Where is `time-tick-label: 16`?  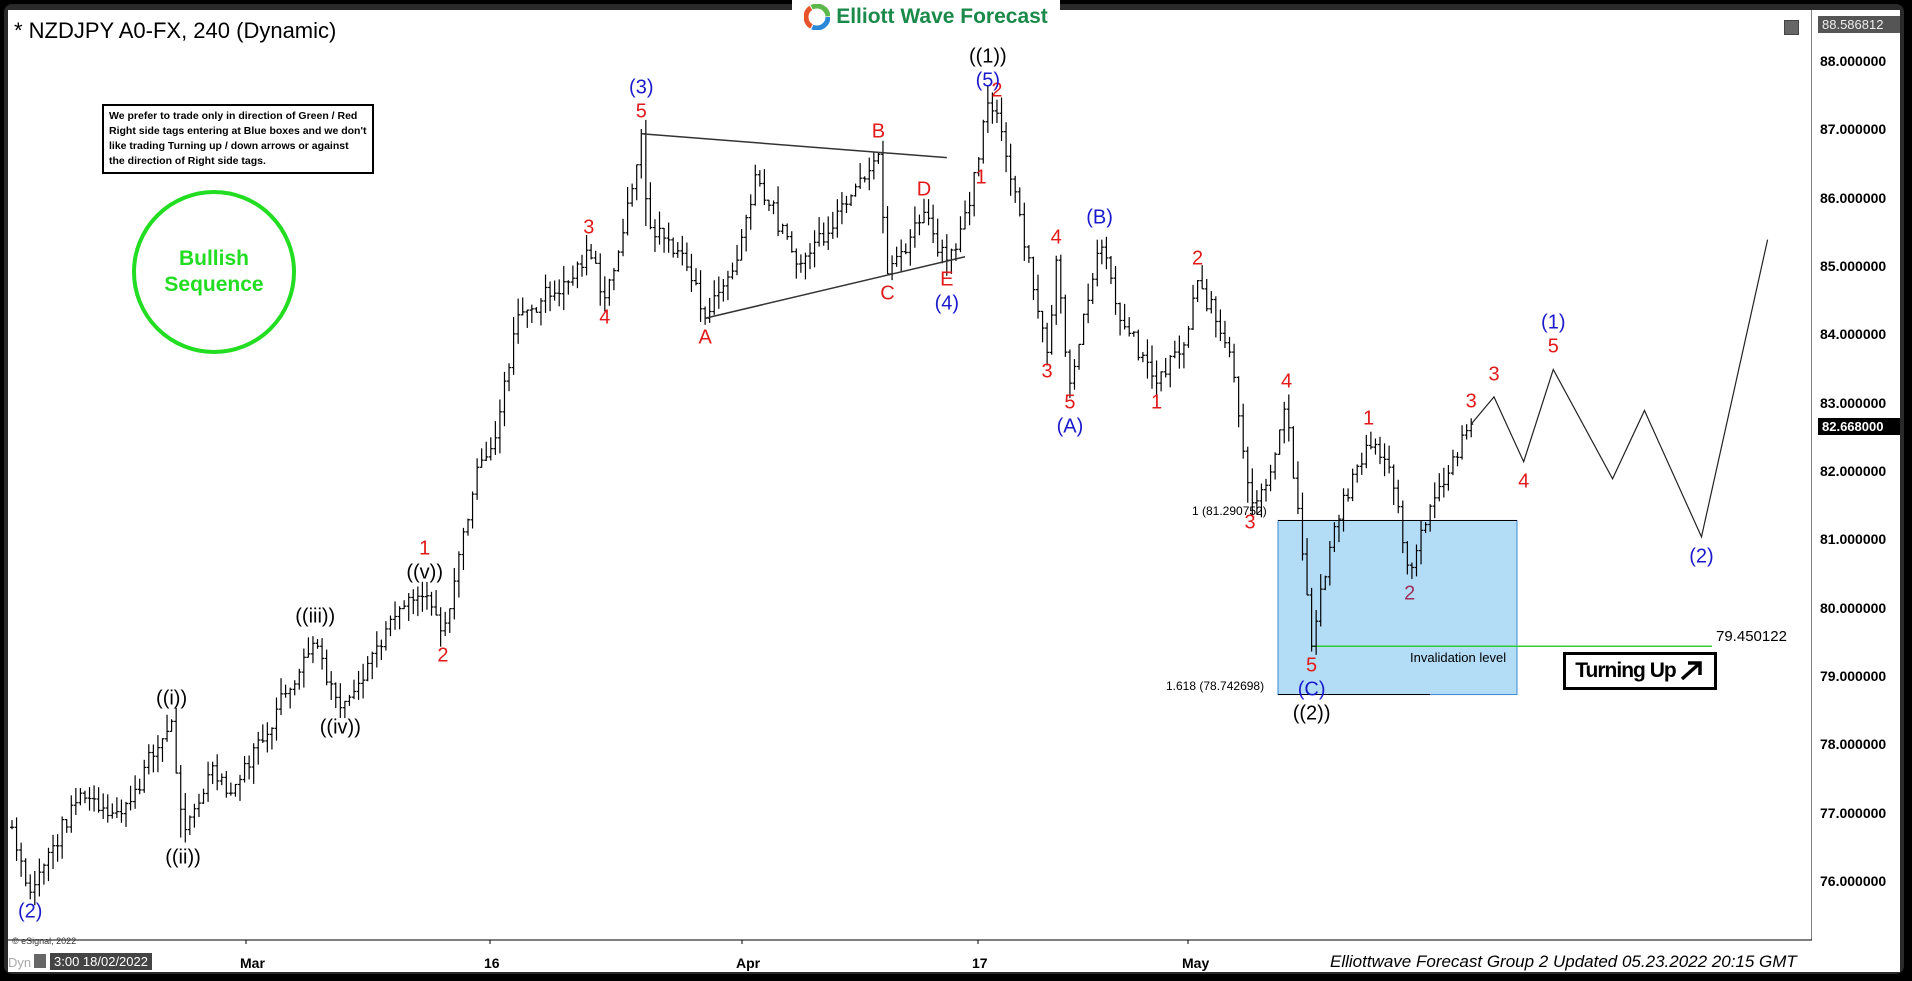 time-tick-label: 16 is located at coordinates (492, 963).